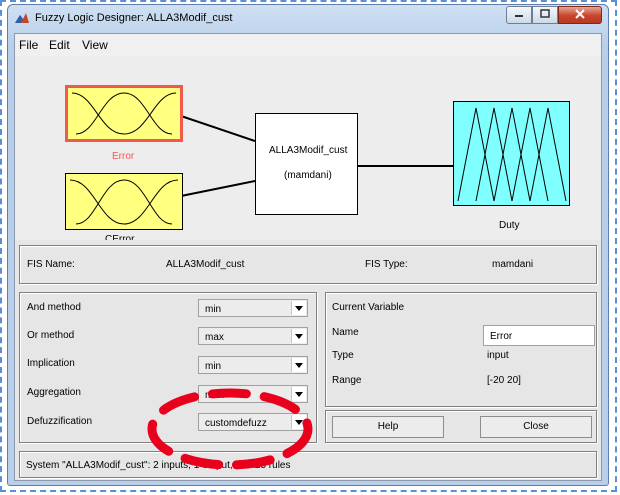 The height and width of the screenshot is (495, 620). I want to click on variable-name-value: Error, so click(501, 336).